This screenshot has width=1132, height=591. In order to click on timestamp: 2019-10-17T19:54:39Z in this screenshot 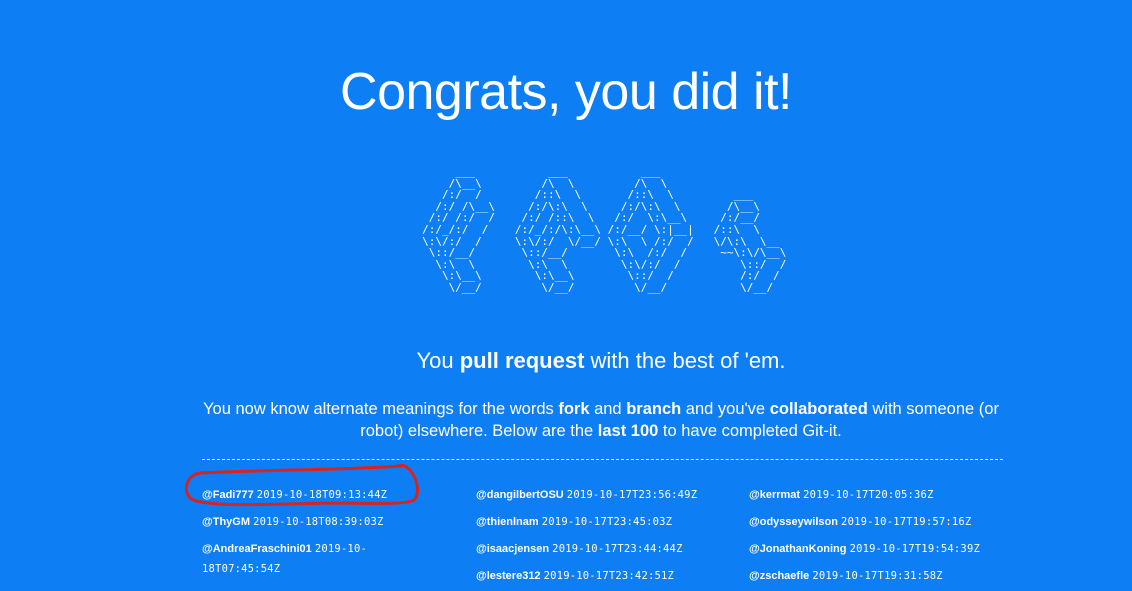, I will do `click(914, 549)`.